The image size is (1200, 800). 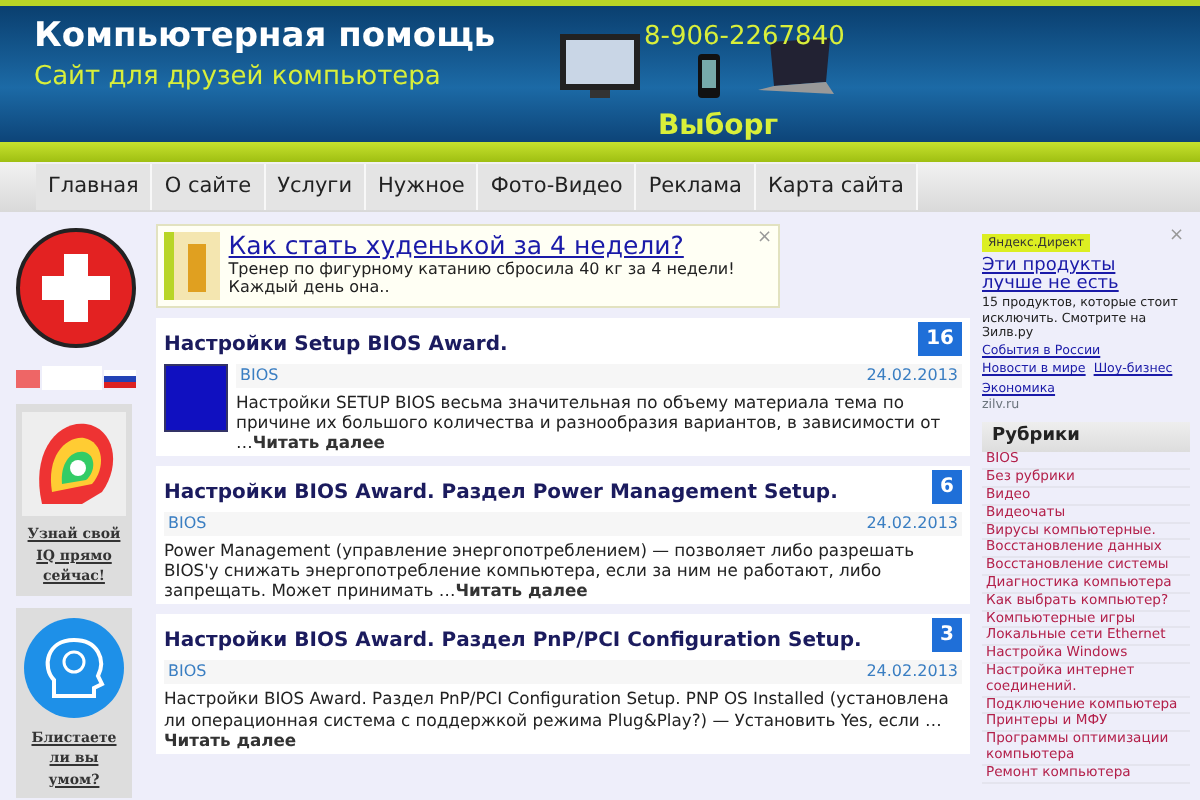 I want to click on post-excerpt: Настройки BIOS Award. Раздел PnP/PCI Configuration Setup. PNP OS Installed (установлена ли операционная система с поддержкой режима Plug&Play?) — Установить Yes, если … Читать далее, so click(x=557, y=719).